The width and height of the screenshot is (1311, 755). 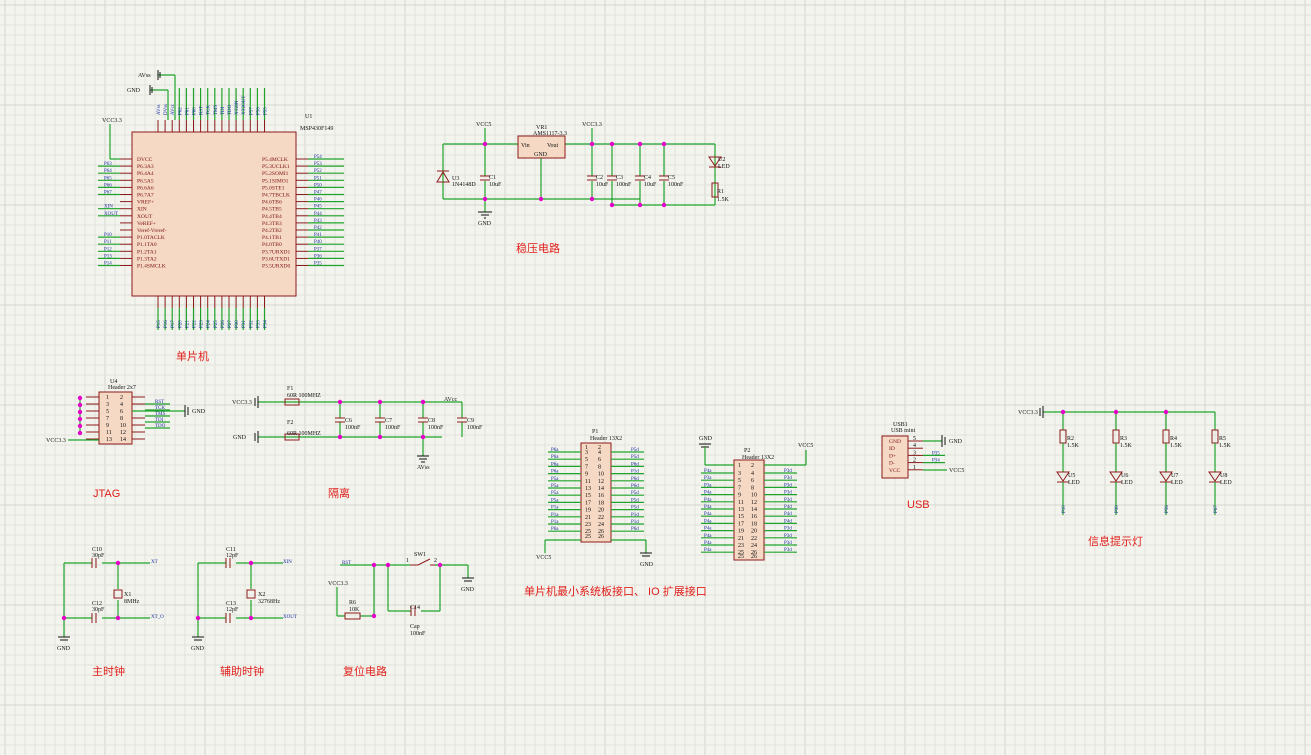 What do you see at coordinates (192, 356) in the screenshot?
I see `section-mcu-title: 单片机` at bounding box center [192, 356].